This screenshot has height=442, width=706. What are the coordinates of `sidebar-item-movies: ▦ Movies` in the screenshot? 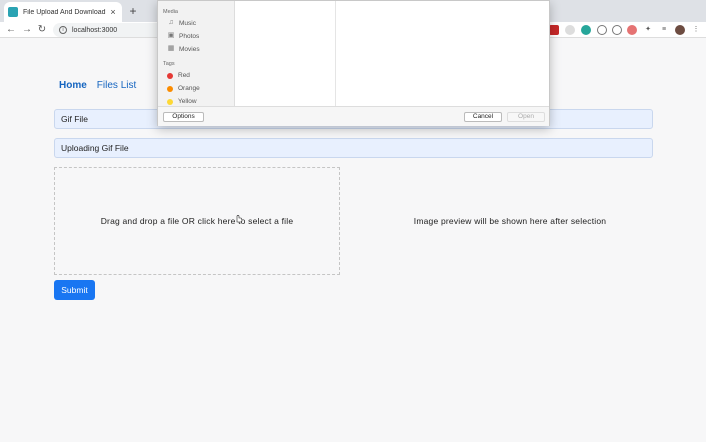 It's located at (183, 49).